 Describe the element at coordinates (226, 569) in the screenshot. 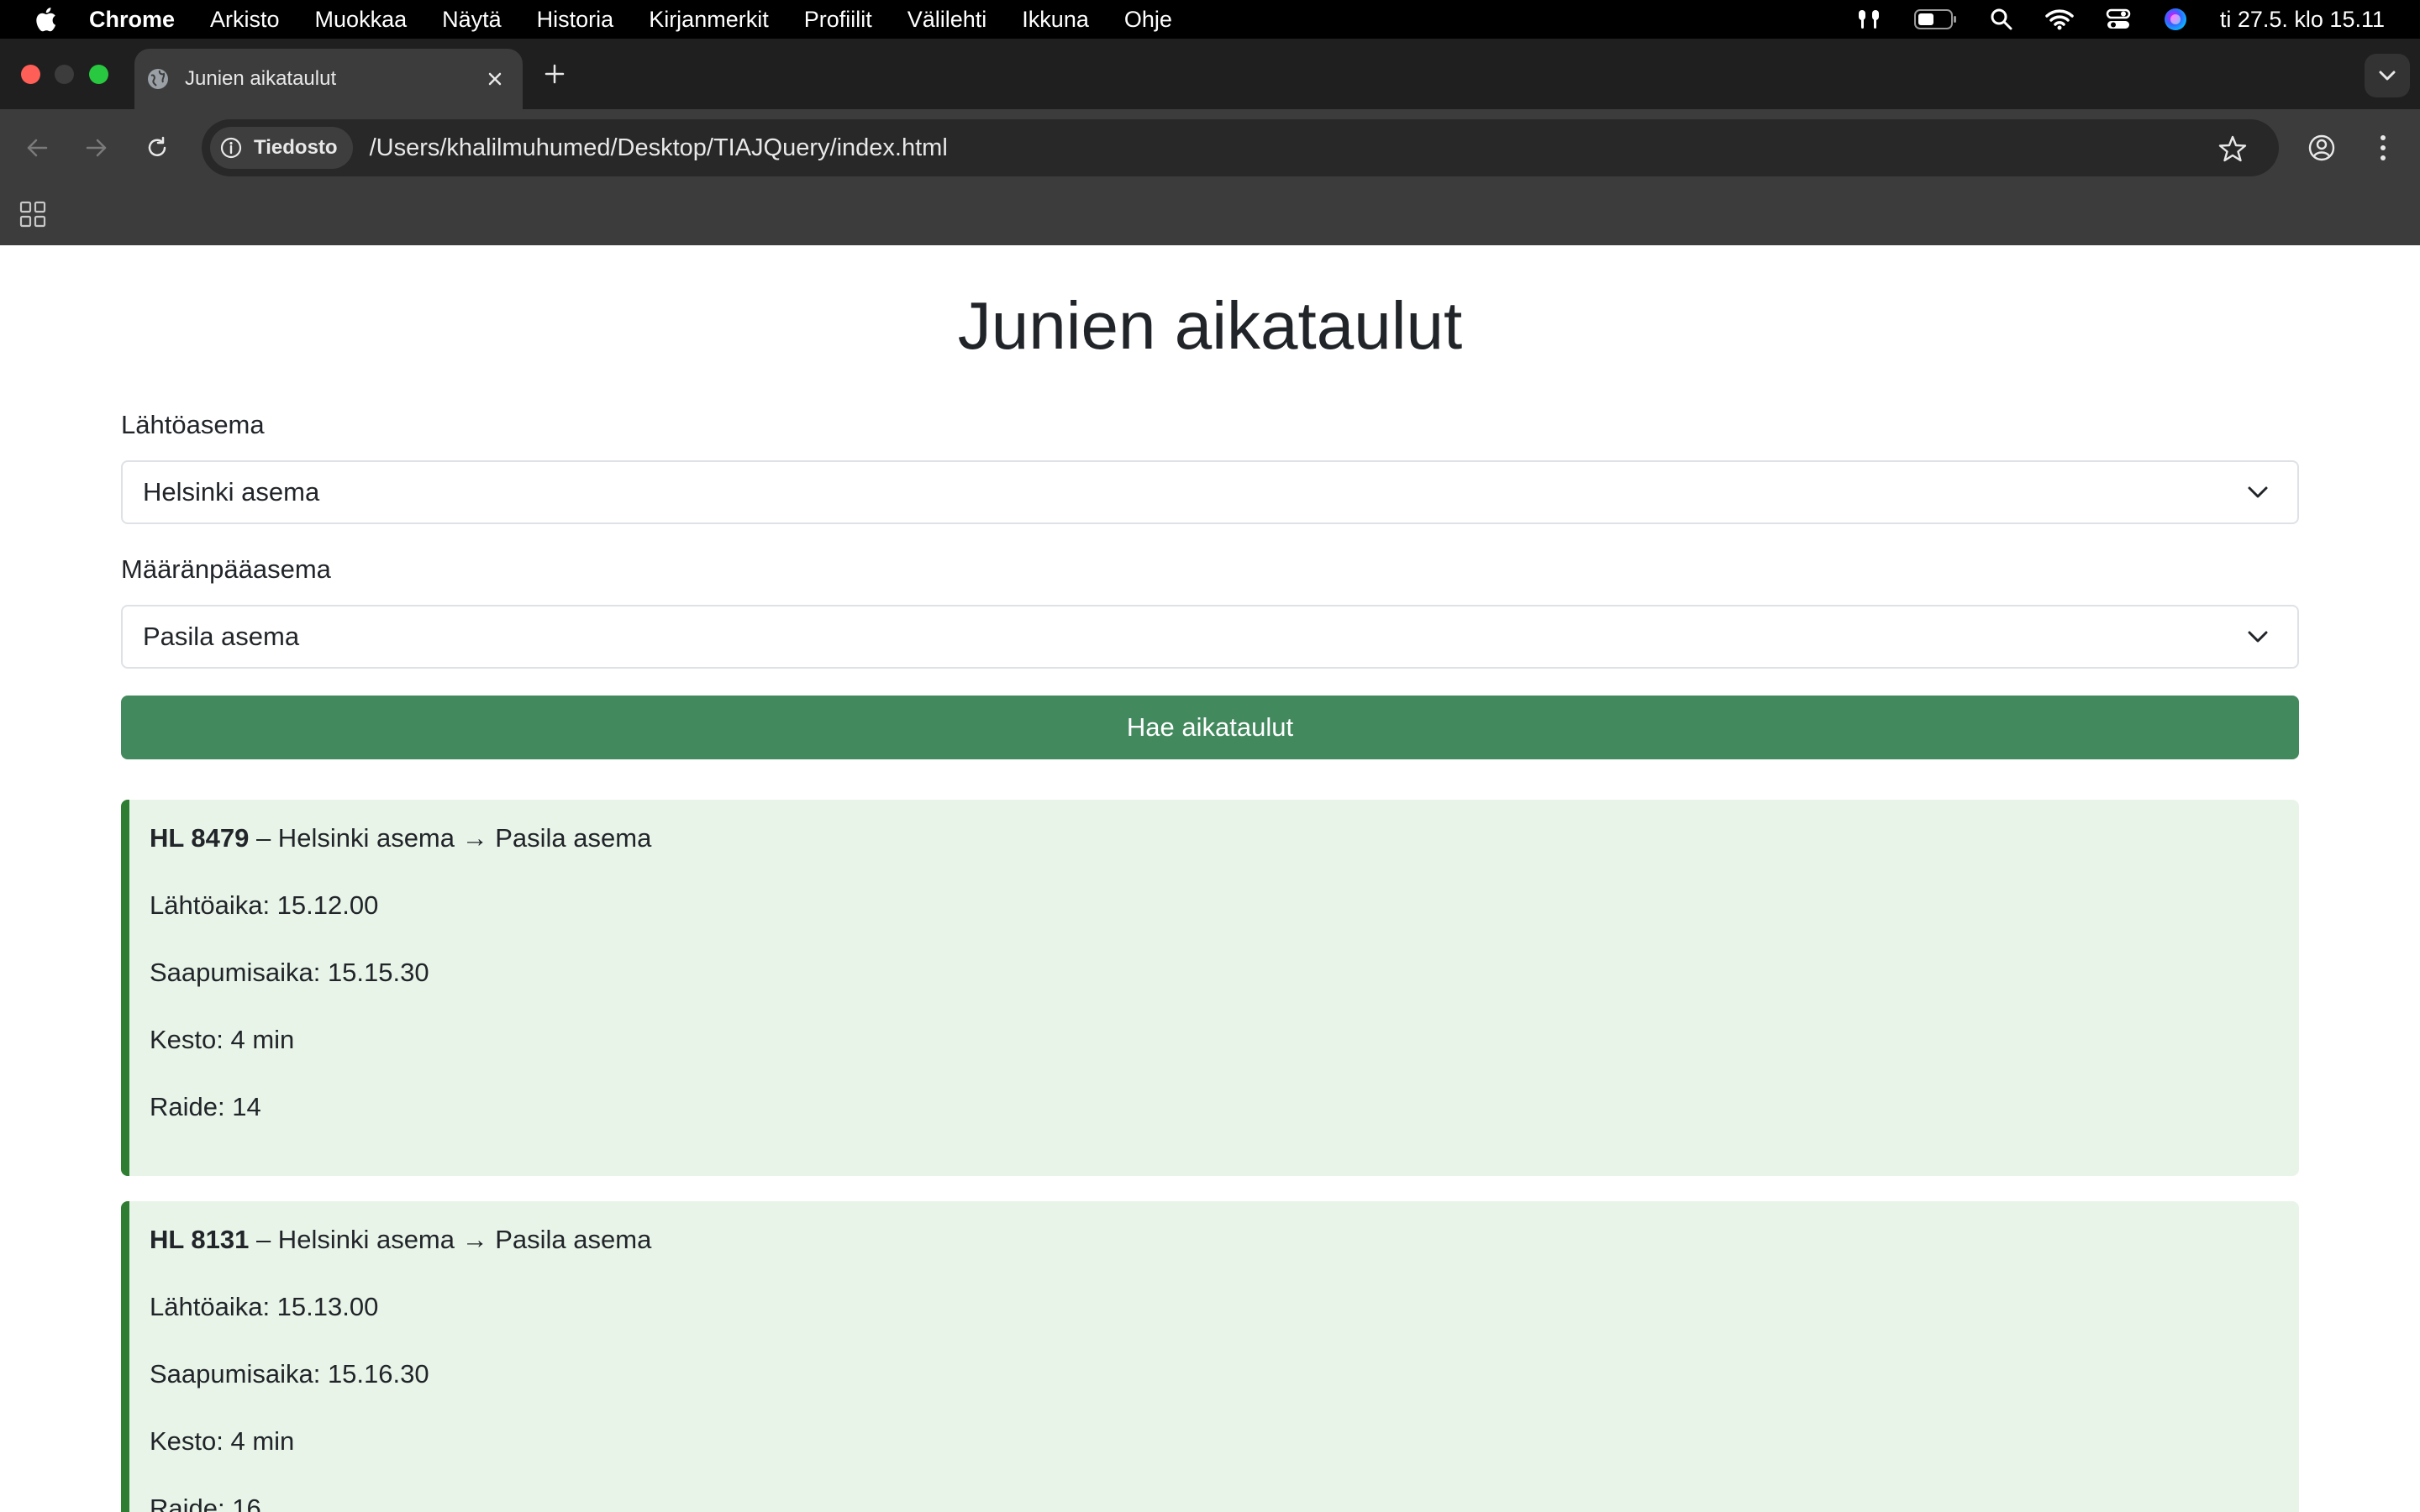

I see `destination-label: Määränpääasema` at that location.